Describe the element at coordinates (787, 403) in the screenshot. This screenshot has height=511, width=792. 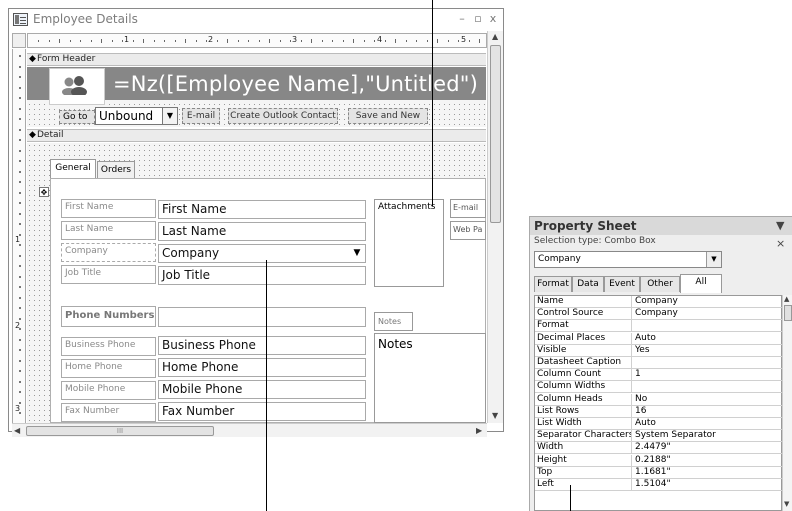
I see `property-grid-scrollbar: ▲ ▼` at that location.